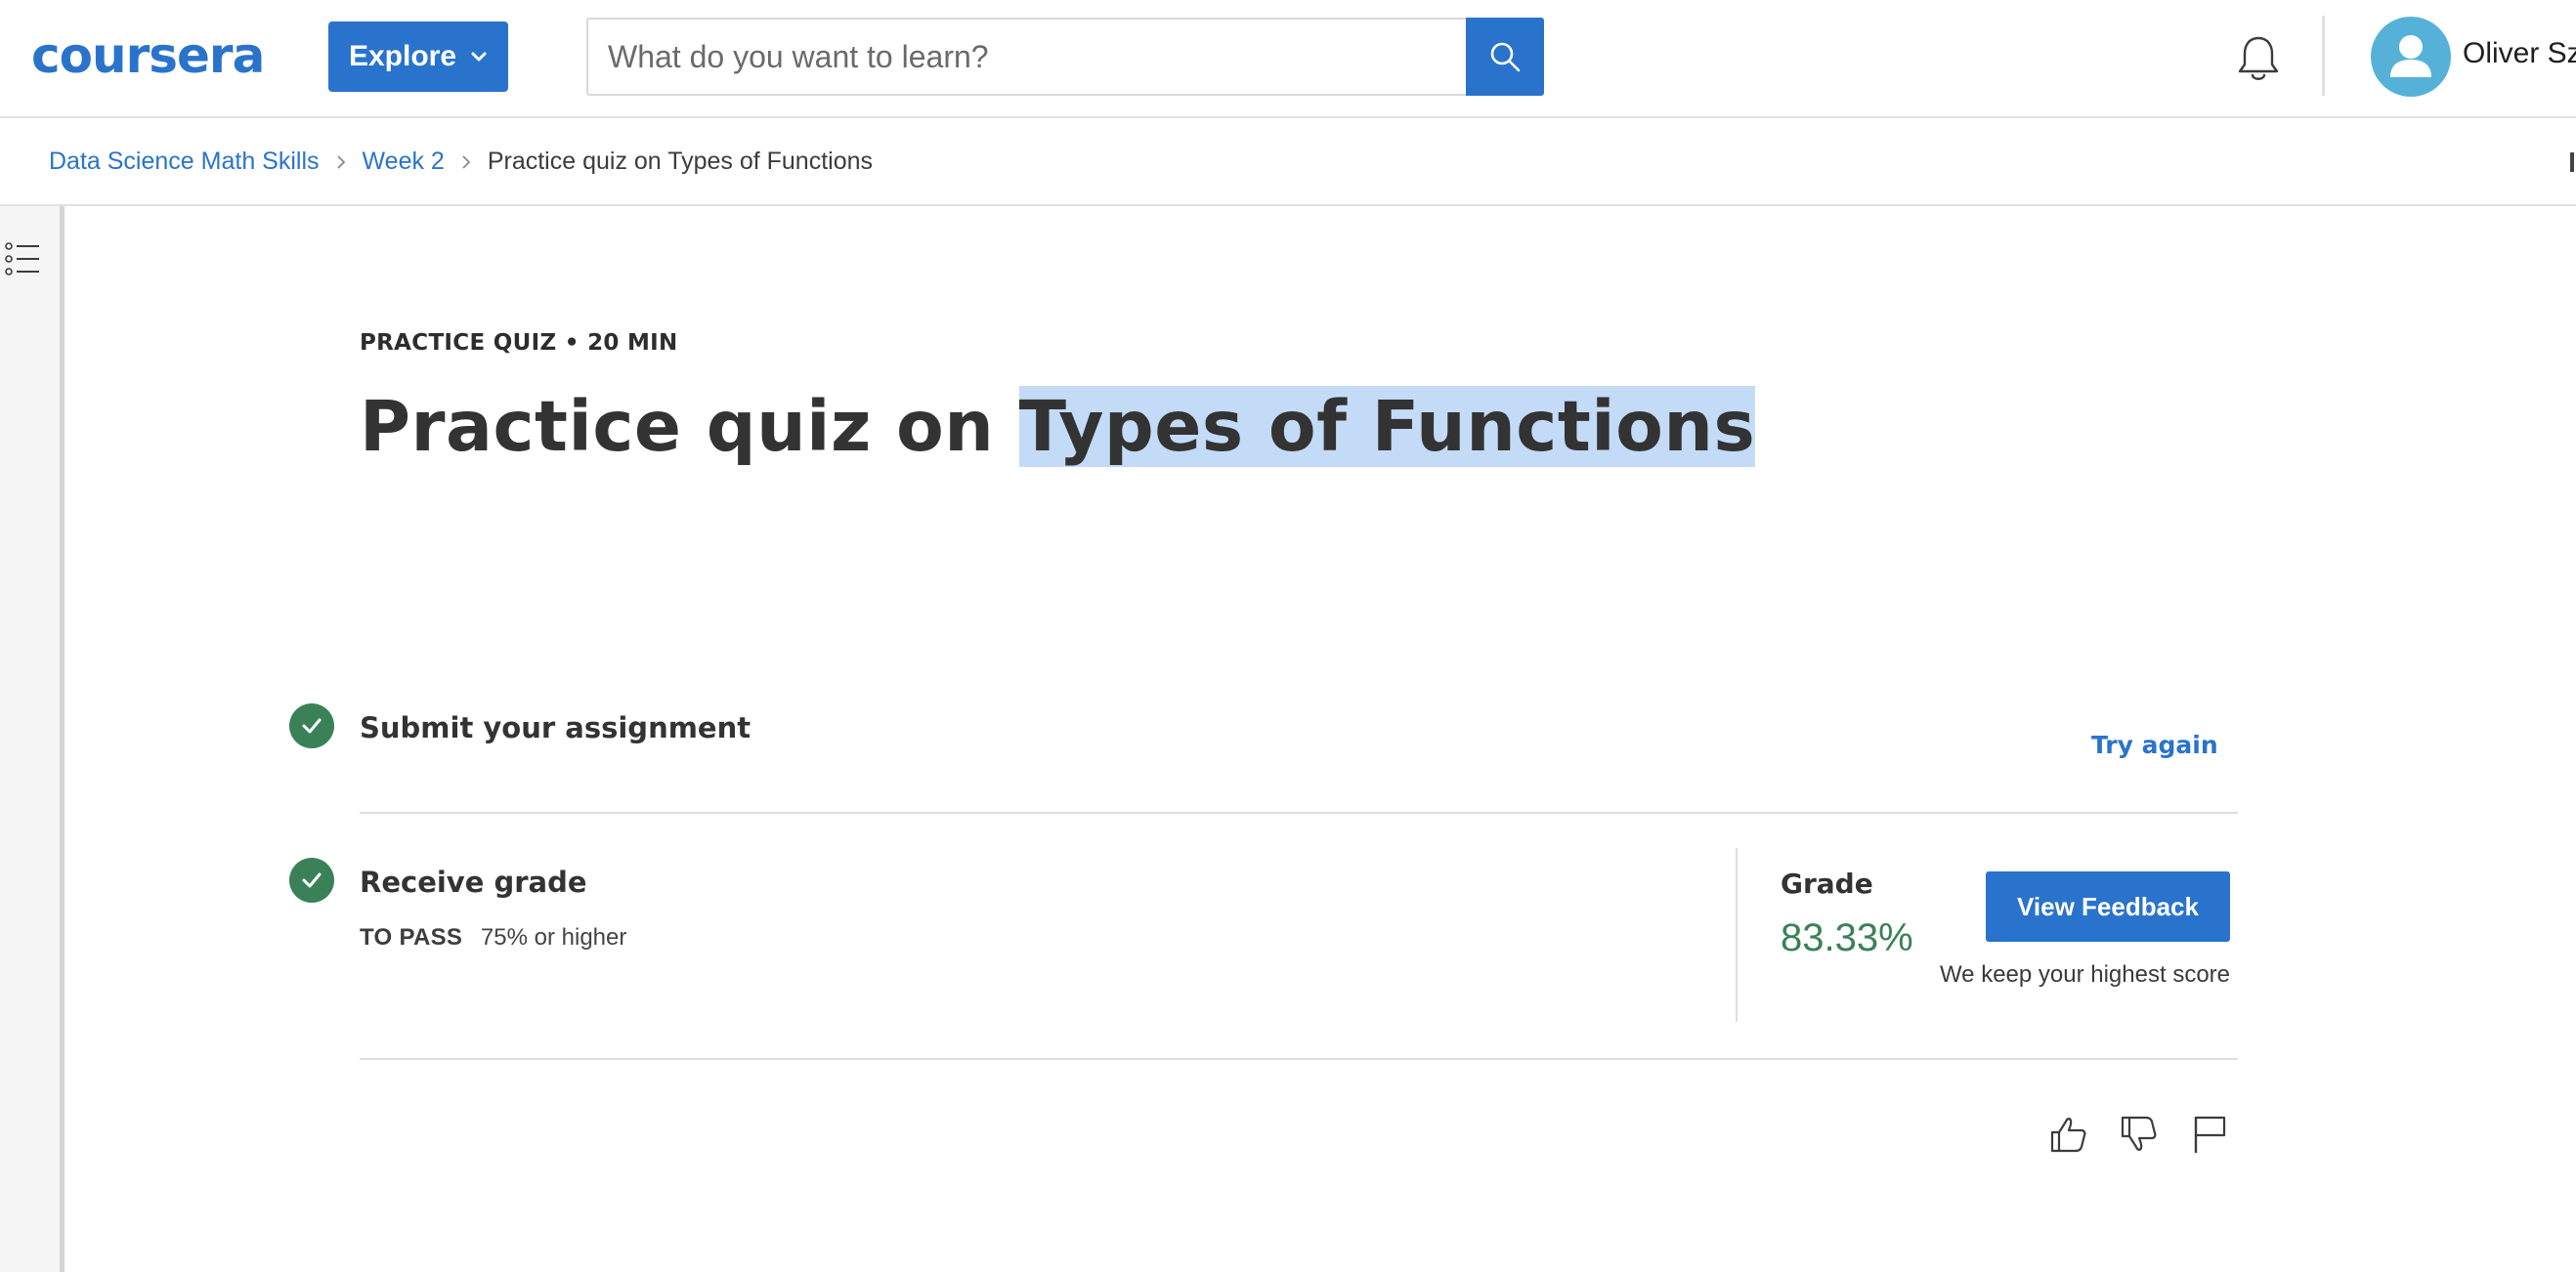  I want to click on page-title-highlighted: Types of Functions, so click(1387, 427).